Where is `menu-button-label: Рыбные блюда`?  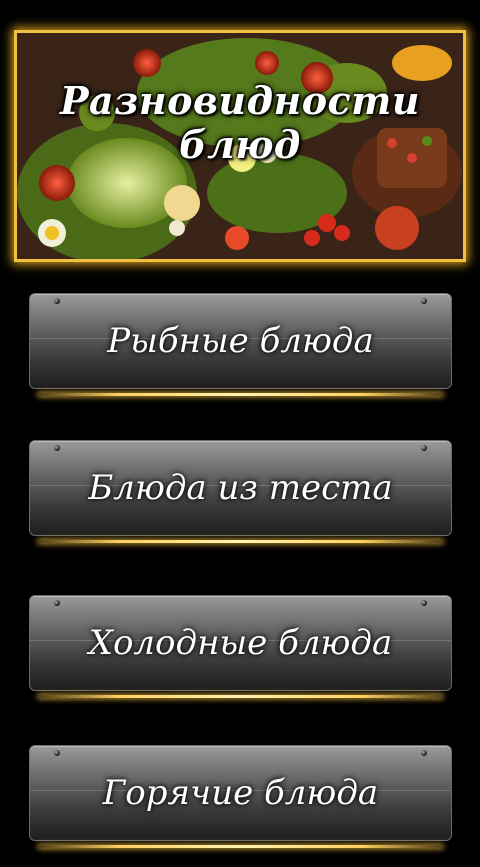
menu-button-label: Рыбные блюда is located at coordinates (240, 341).